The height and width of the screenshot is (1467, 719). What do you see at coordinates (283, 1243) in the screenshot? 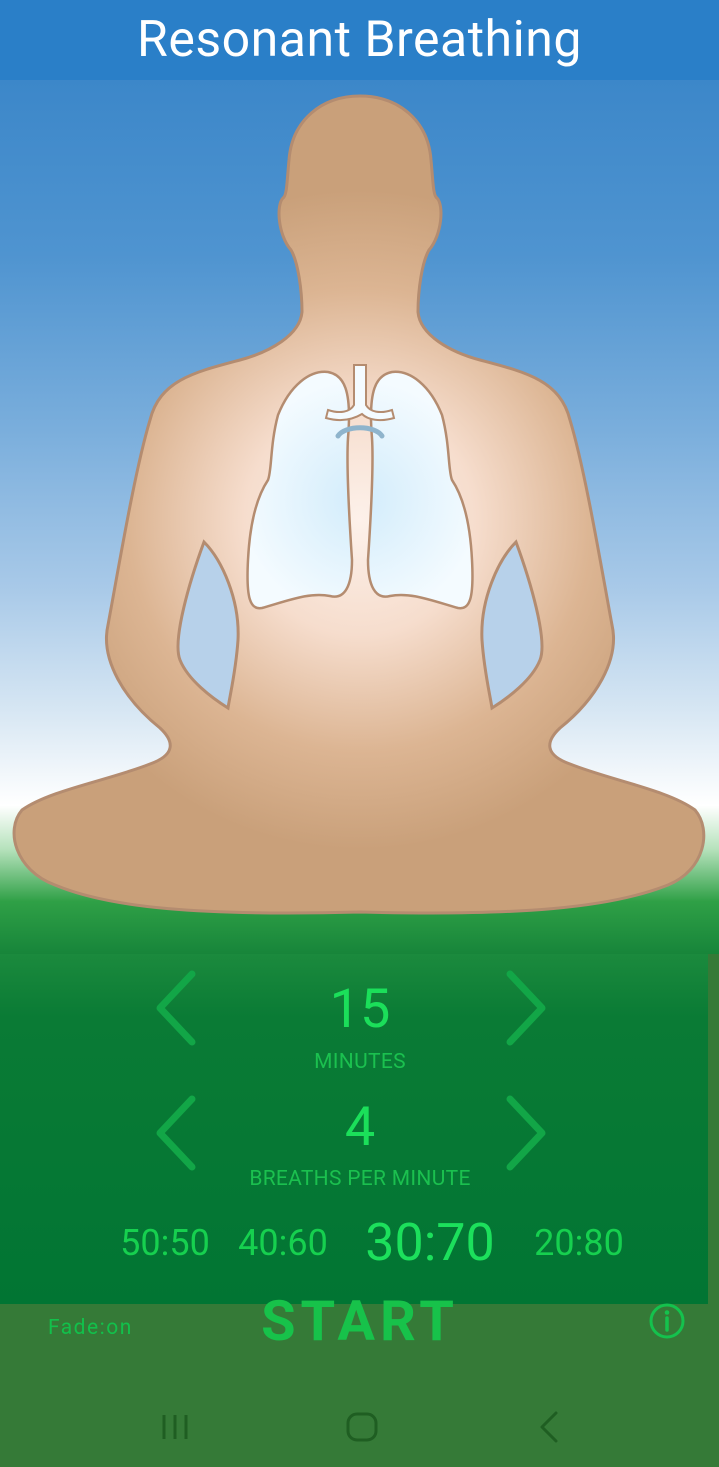
I see `ratio-option-40-60: 40:60` at bounding box center [283, 1243].